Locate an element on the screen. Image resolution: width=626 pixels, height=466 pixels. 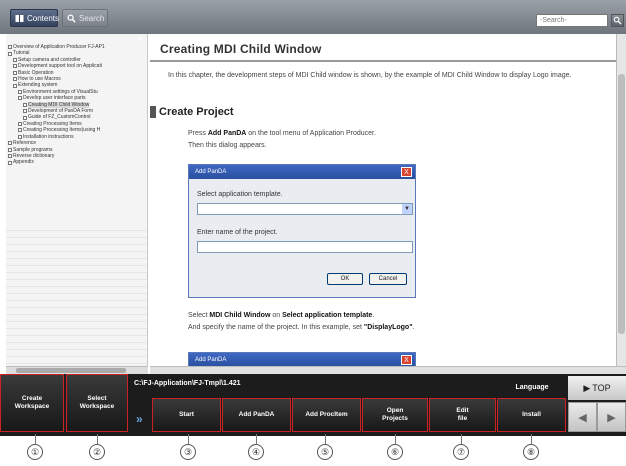
main-horizontal-scrollbar is located at coordinates (388, 370).